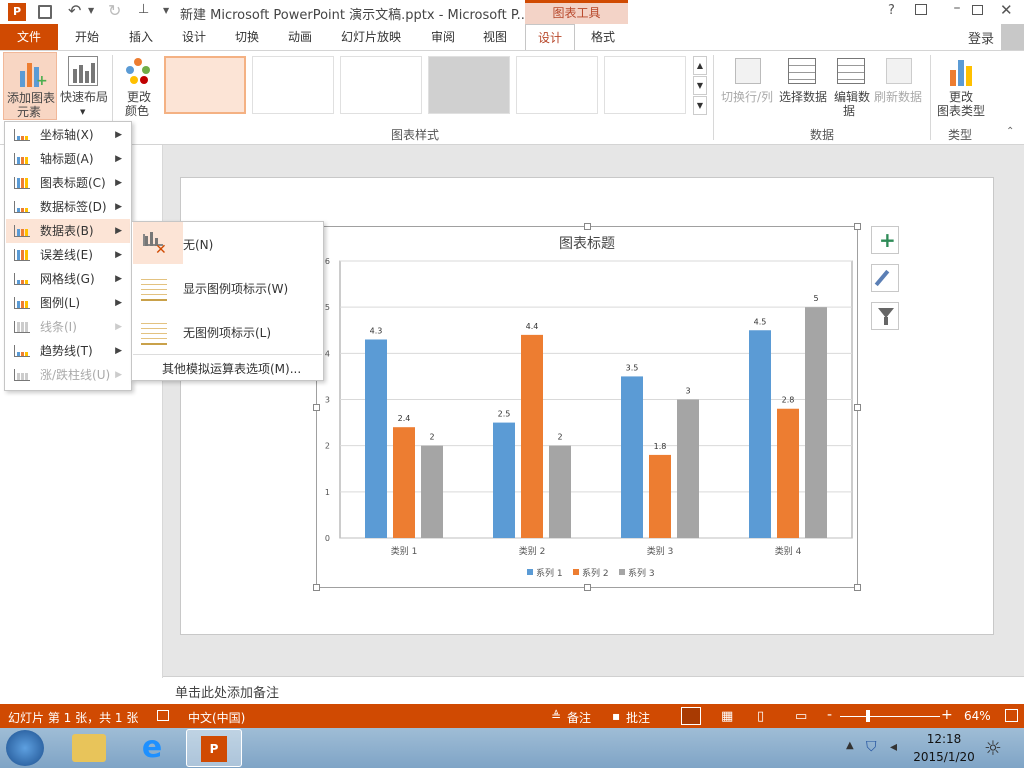  Describe the element at coordinates (891, 10) in the screenshot. I see `help-button: ?` at that location.